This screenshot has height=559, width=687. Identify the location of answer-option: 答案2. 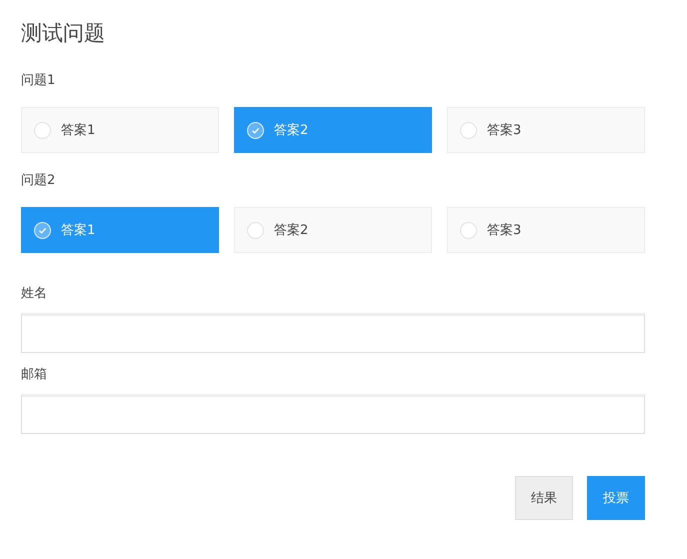
(333, 230).